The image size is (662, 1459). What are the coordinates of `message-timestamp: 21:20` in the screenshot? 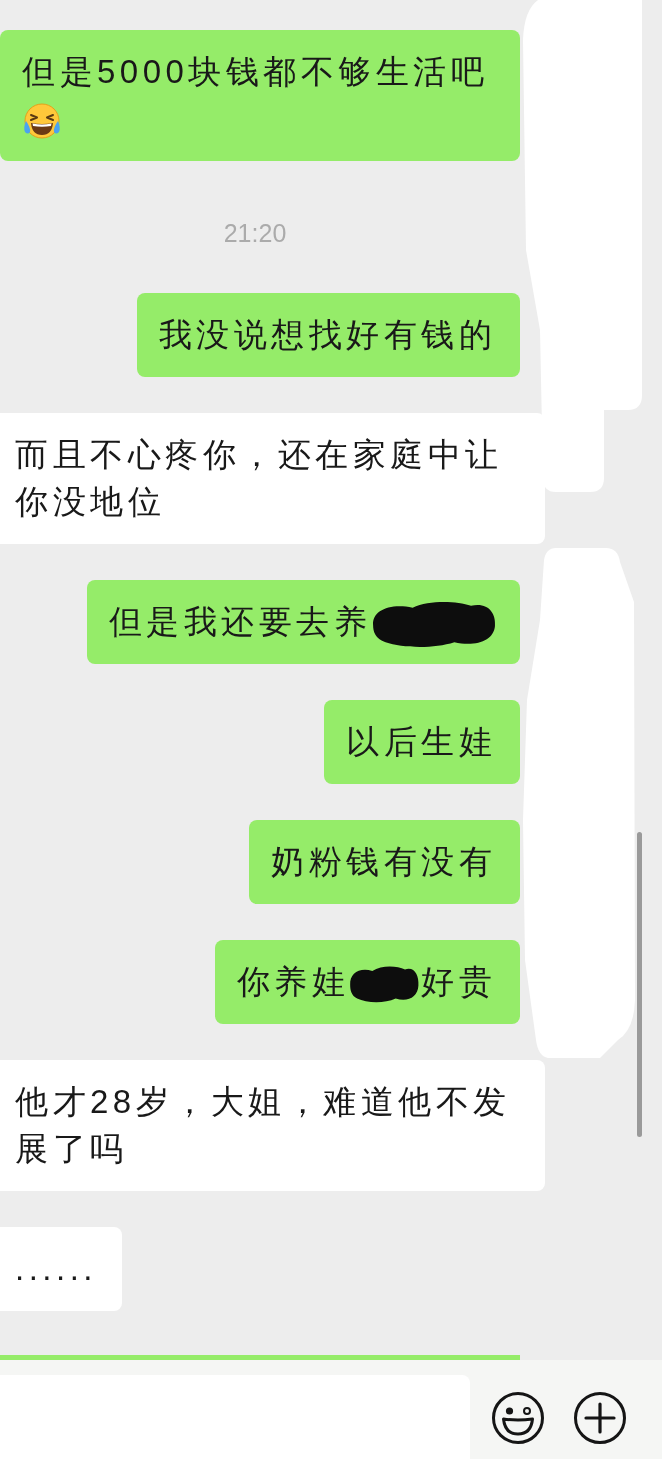 It's located at (255, 233).